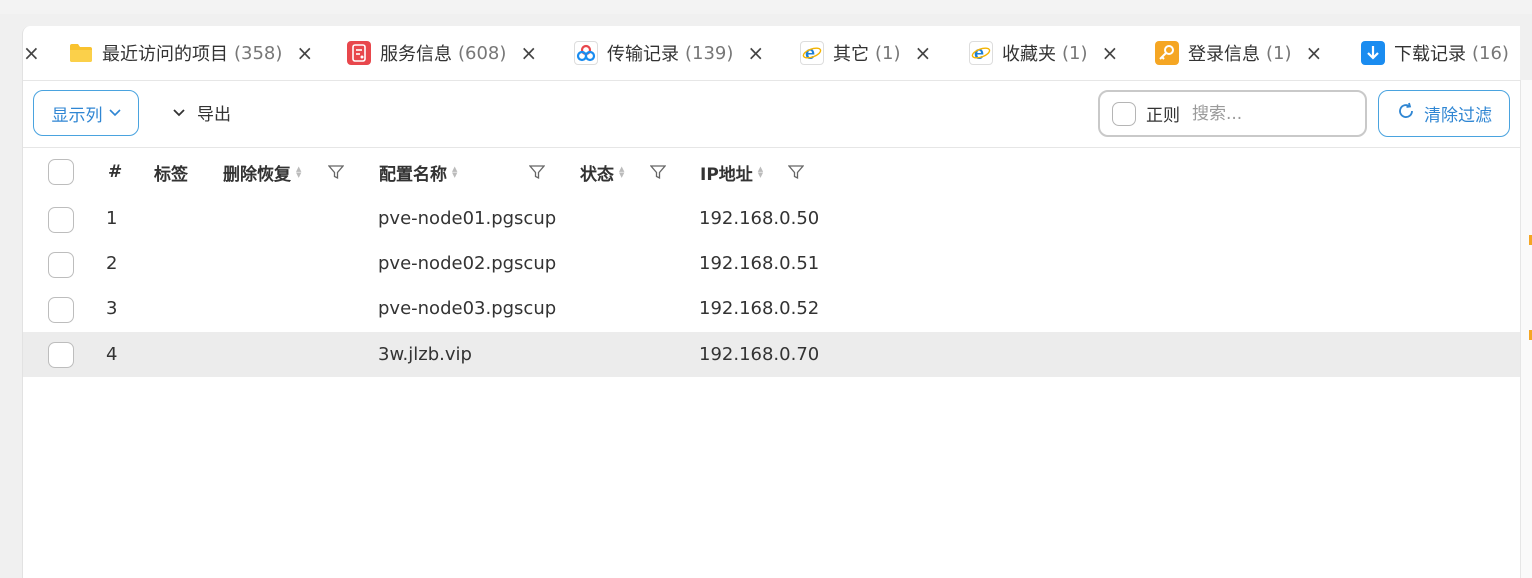 This screenshot has width=1532, height=578. What do you see at coordinates (1526, 329) in the screenshot?
I see `right-side-panel-edge` at bounding box center [1526, 329].